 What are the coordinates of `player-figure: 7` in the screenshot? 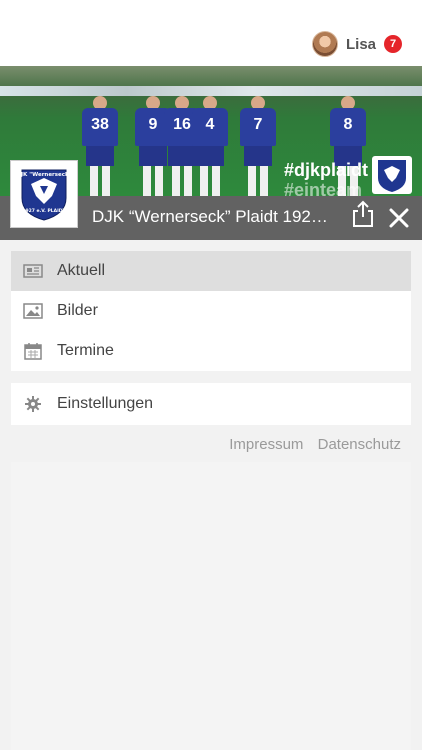 It's located at (258, 146).